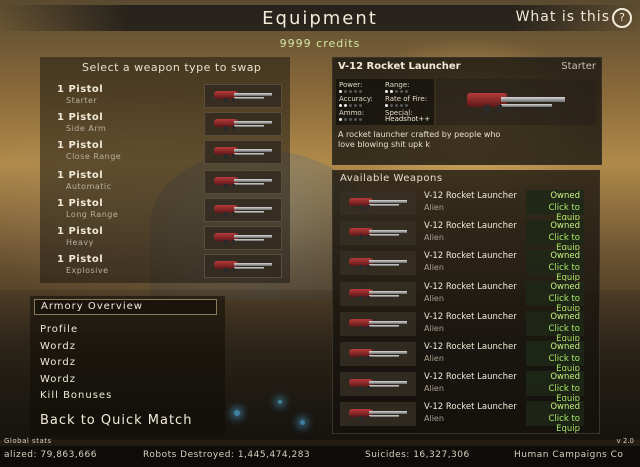 The width and height of the screenshot is (640, 467). I want to click on menu-profile: Profile, so click(59, 329).